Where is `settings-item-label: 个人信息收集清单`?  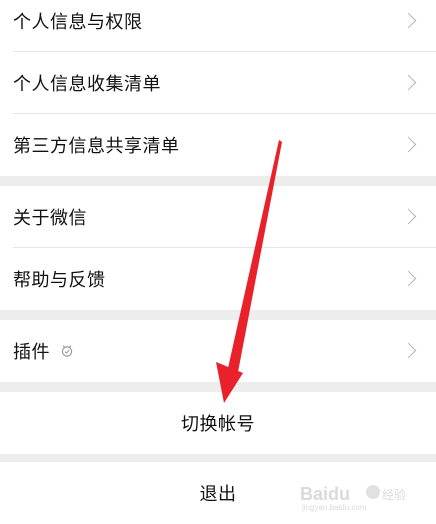
settings-item-label: 个人信息收集清单 is located at coordinates (87, 84).